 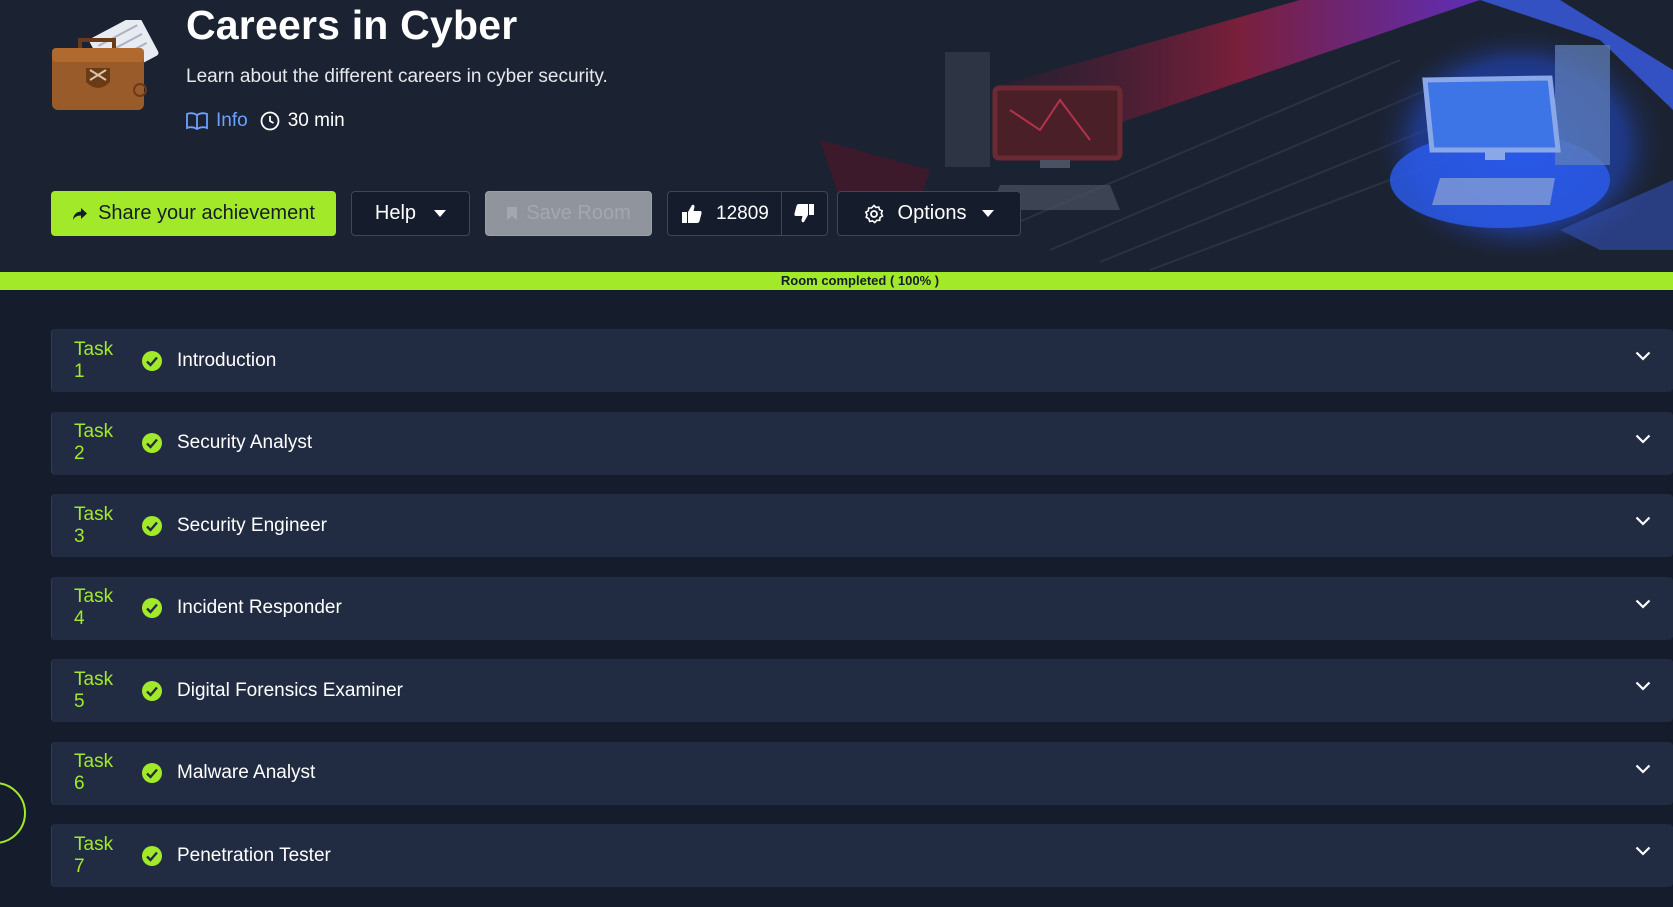 I want to click on share-achievement-button: Share your achievement, so click(x=193, y=213).